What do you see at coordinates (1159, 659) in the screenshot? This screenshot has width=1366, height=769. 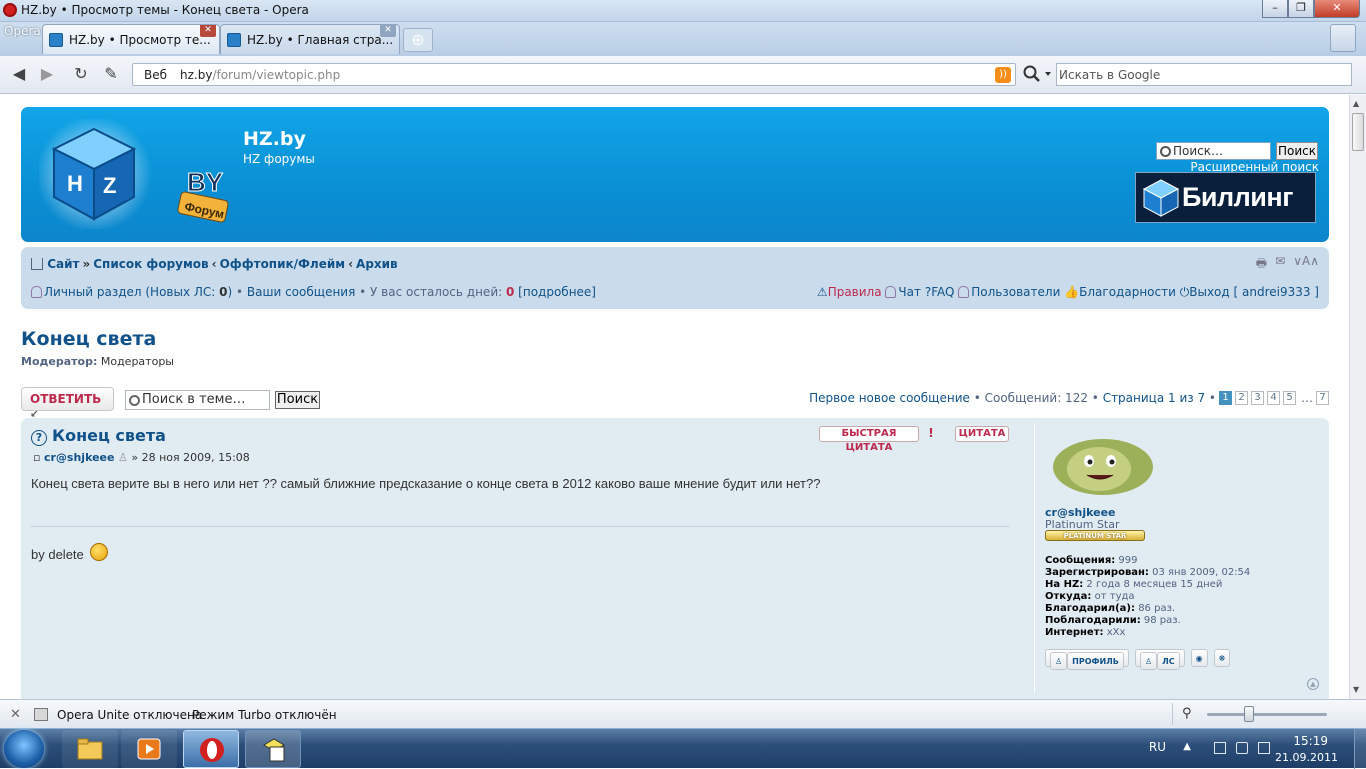 I see `pm-button: ♙ ЛС` at bounding box center [1159, 659].